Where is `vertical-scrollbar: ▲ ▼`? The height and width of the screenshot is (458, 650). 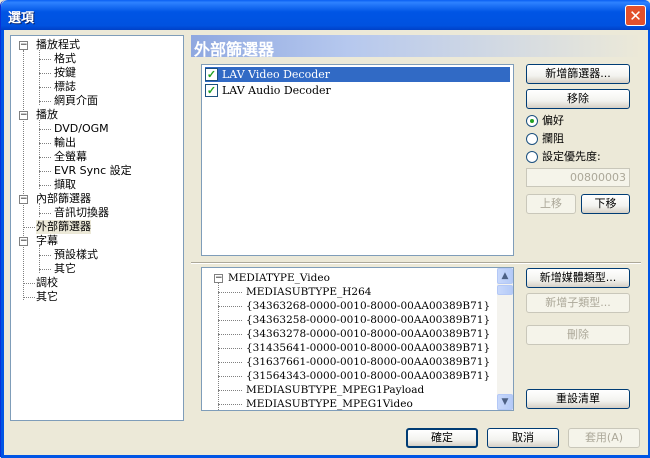 vertical-scrollbar: ▲ ▼ is located at coordinates (505, 339).